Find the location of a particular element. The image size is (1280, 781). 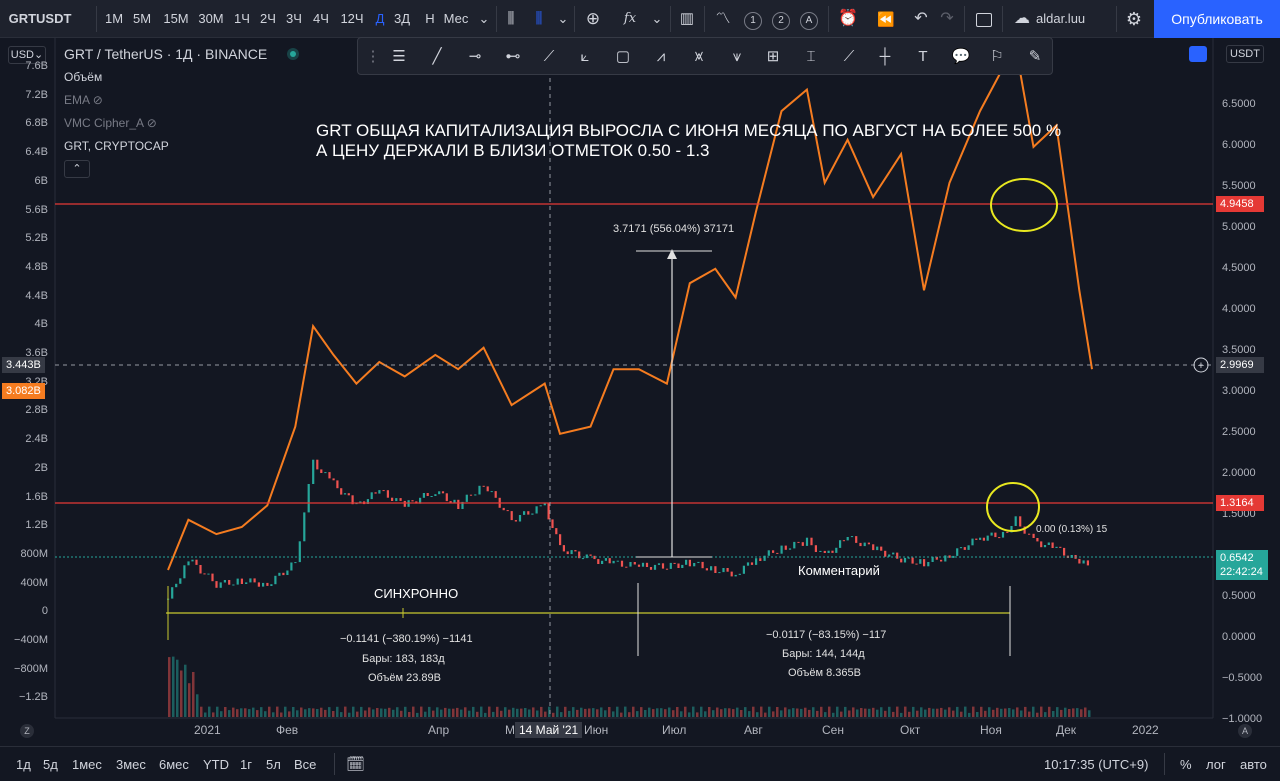

financials-icon: ▥ is located at coordinates (687, 19).